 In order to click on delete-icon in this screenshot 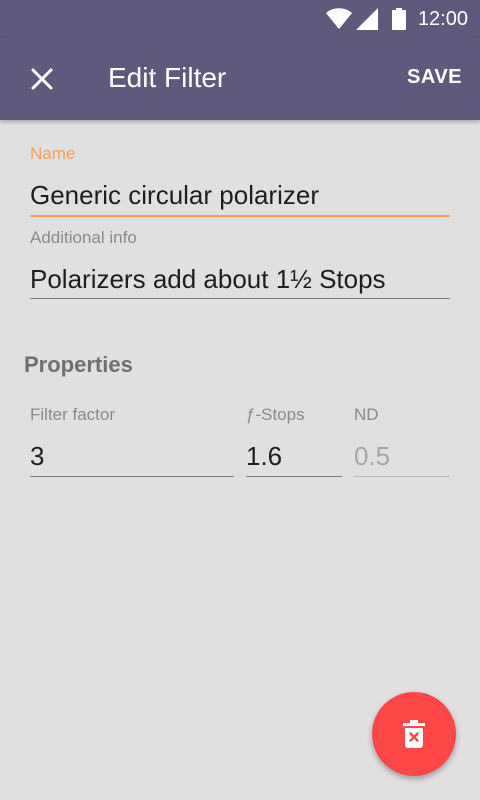, I will do `click(414, 734)`.